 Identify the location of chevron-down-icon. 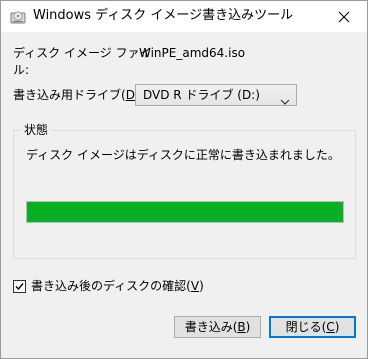
(285, 100).